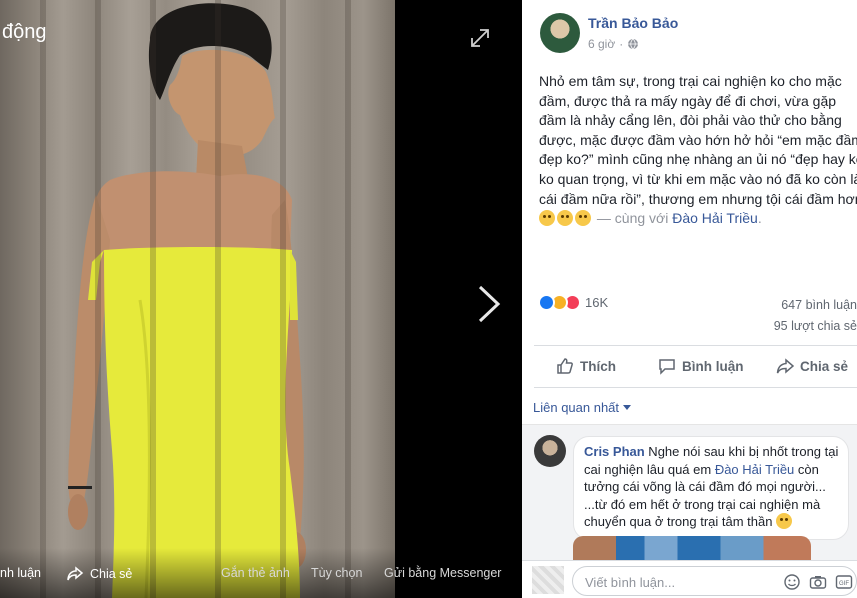 The image size is (857, 598). Describe the element at coordinates (754, 469) in the screenshot. I see `comment-mention-link: Đào Hải Triều` at that location.